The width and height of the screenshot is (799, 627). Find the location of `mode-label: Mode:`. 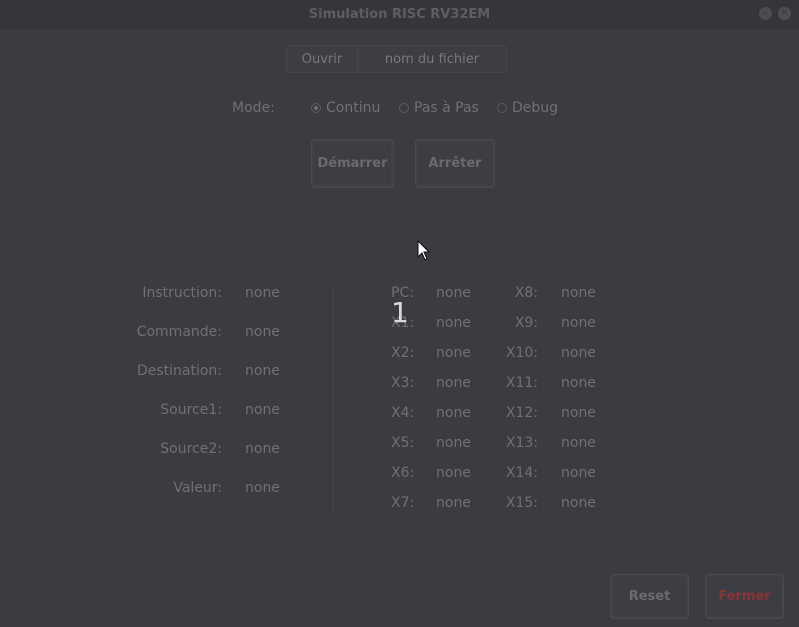

mode-label: Mode: is located at coordinates (253, 108).